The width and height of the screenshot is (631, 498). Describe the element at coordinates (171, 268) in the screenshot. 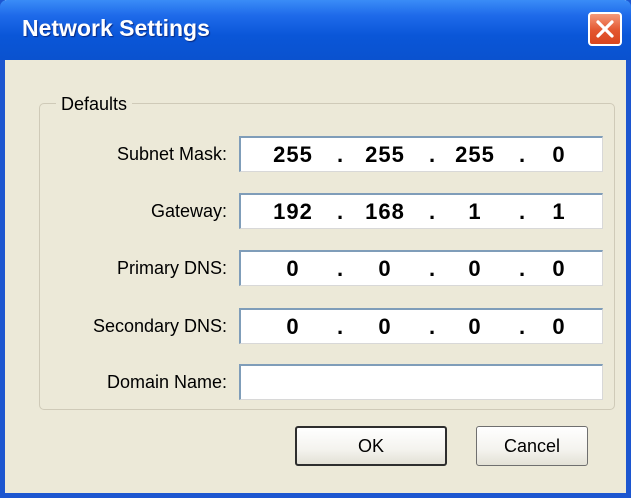

I see `primary-dns-label: Primary DNS:` at that location.